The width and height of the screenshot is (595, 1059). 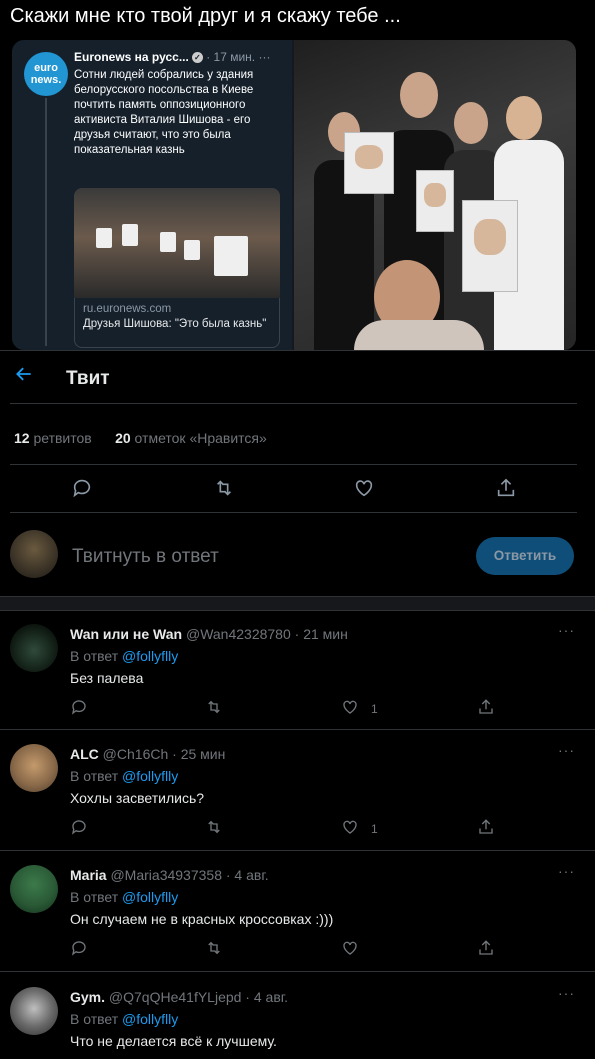 What do you see at coordinates (177, 243) in the screenshot?
I see `embed-photo` at bounding box center [177, 243].